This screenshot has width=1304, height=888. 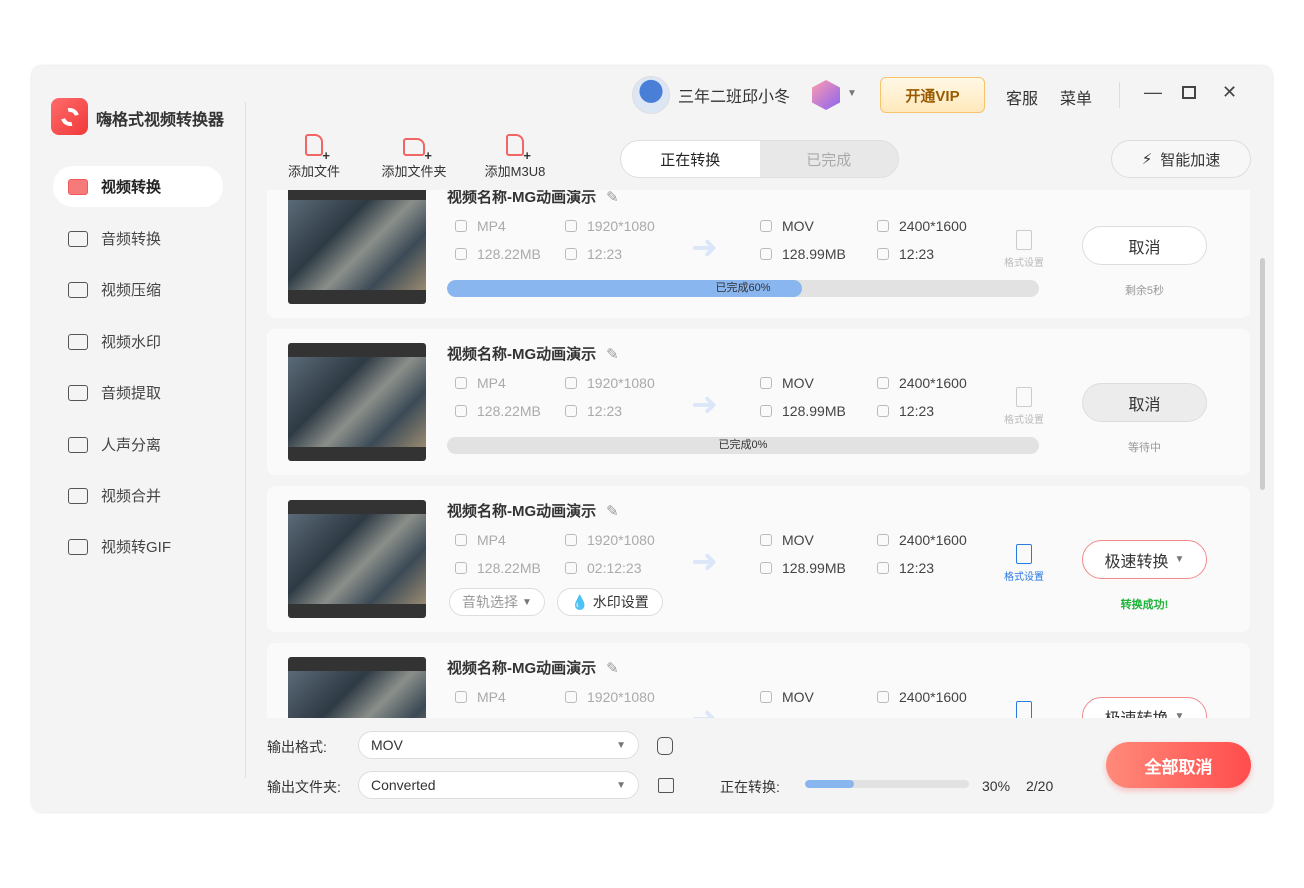 What do you see at coordinates (933, 540) in the screenshot?
I see `dst-res-value: 2400*1600` at bounding box center [933, 540].